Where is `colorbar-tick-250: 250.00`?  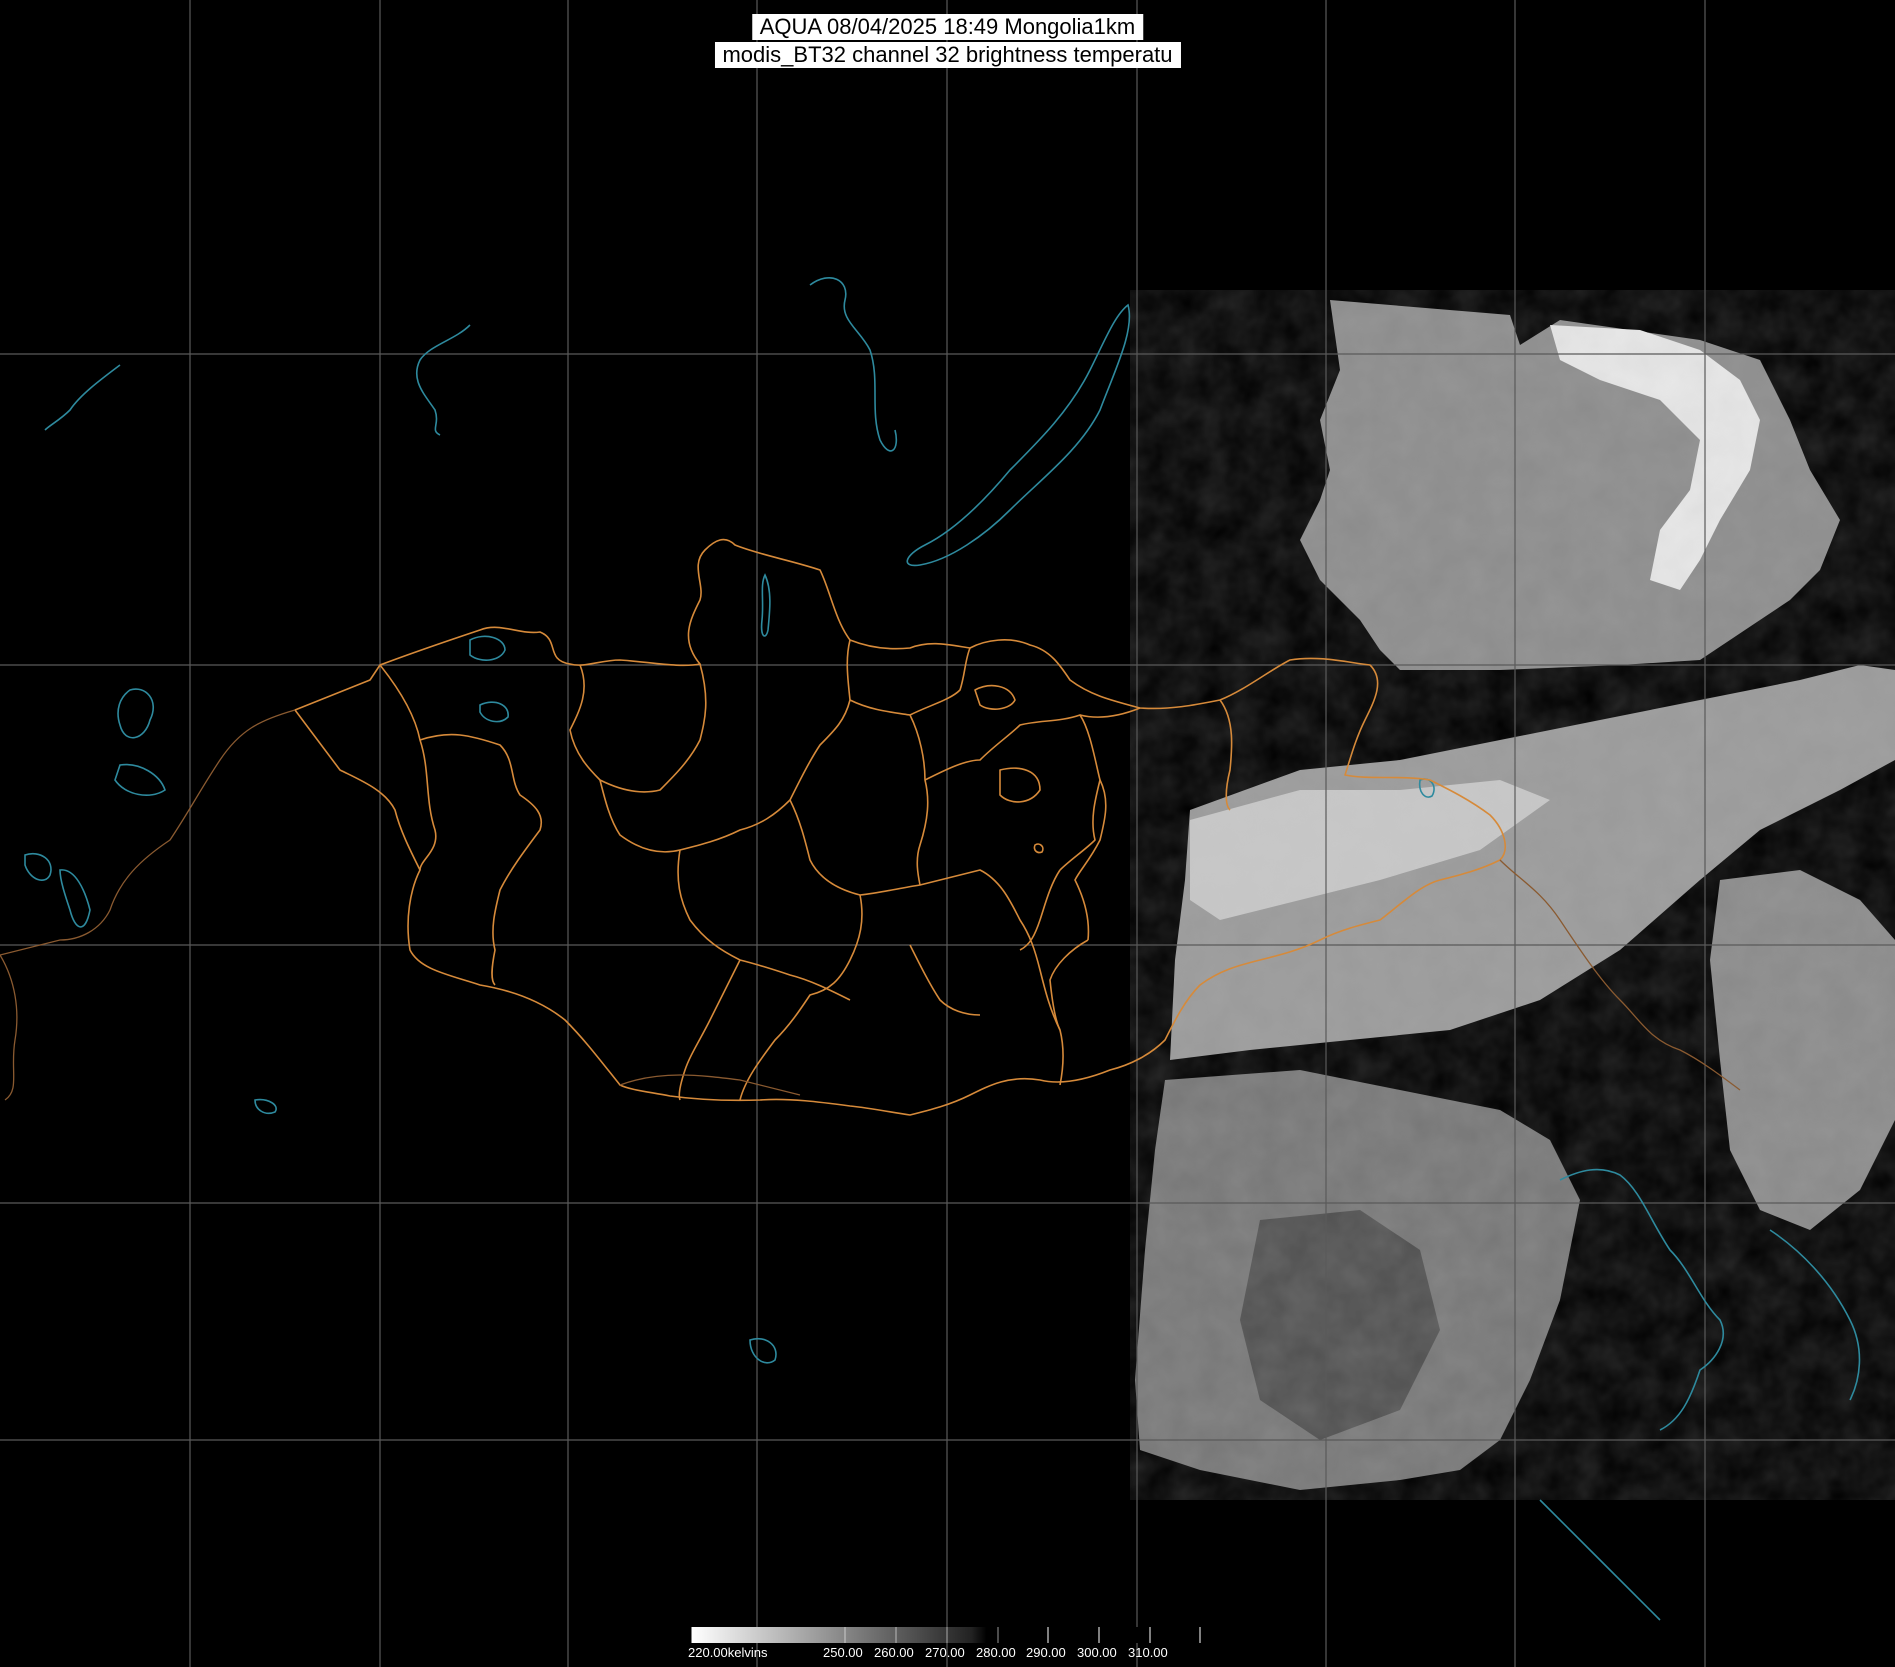 colorbar-tick-250: 250.00 is located at coordinates (843, 1652).